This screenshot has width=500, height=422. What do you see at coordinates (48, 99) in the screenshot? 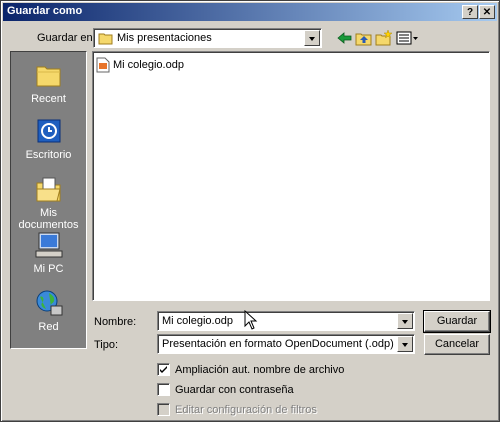
I see `sidebar-item-label: Recent` at bounding box center [48, 99].